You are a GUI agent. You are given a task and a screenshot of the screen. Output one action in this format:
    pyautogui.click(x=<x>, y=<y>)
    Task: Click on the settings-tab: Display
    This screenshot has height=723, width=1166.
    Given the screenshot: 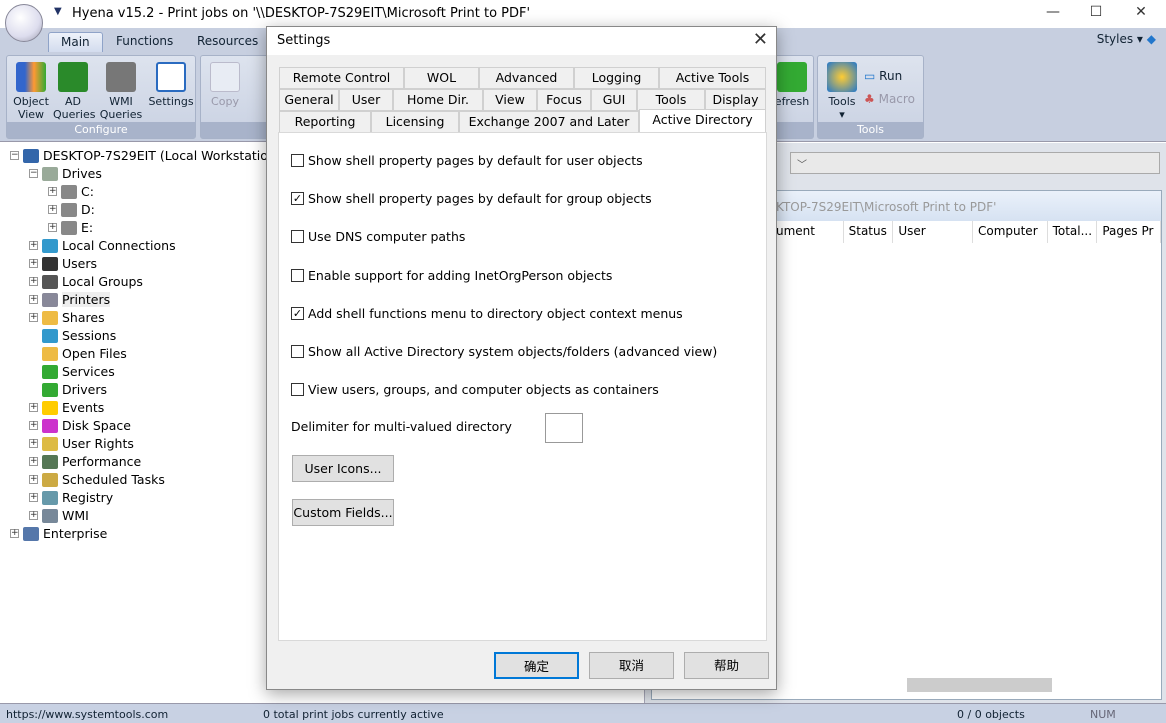 What is the action you would take?
    pyautogui.click(x=735, y=100)
    